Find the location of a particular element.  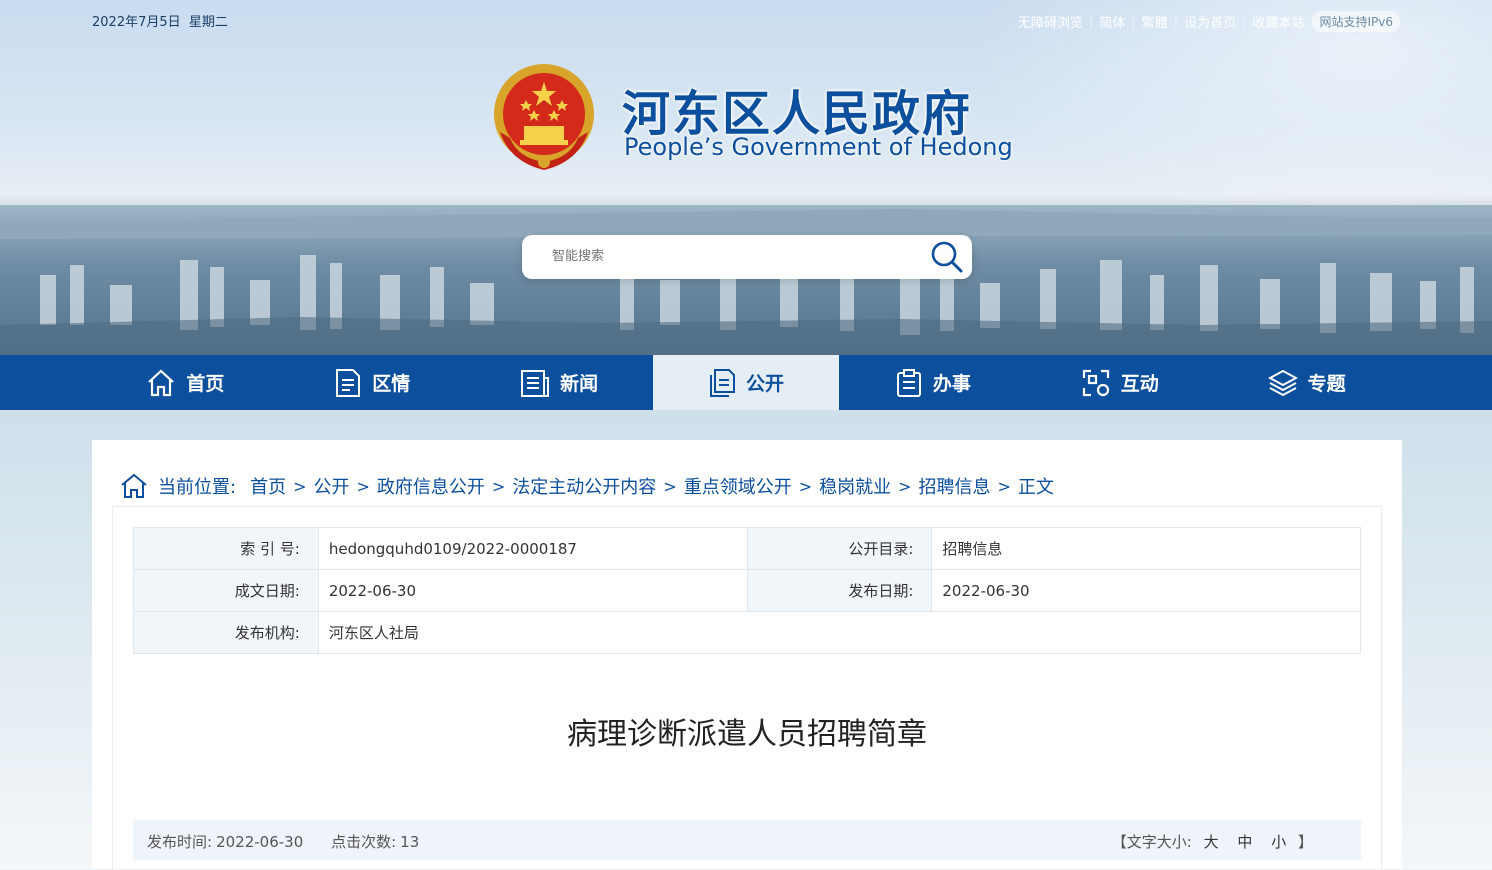

breadcrumb-item: 招聘信息 is located at coordinates (955, 486).